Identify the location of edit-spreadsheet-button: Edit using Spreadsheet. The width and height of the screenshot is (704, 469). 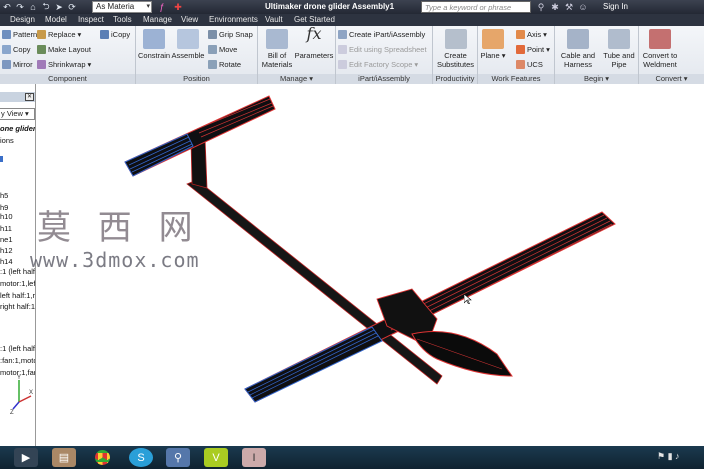
(382, 49).